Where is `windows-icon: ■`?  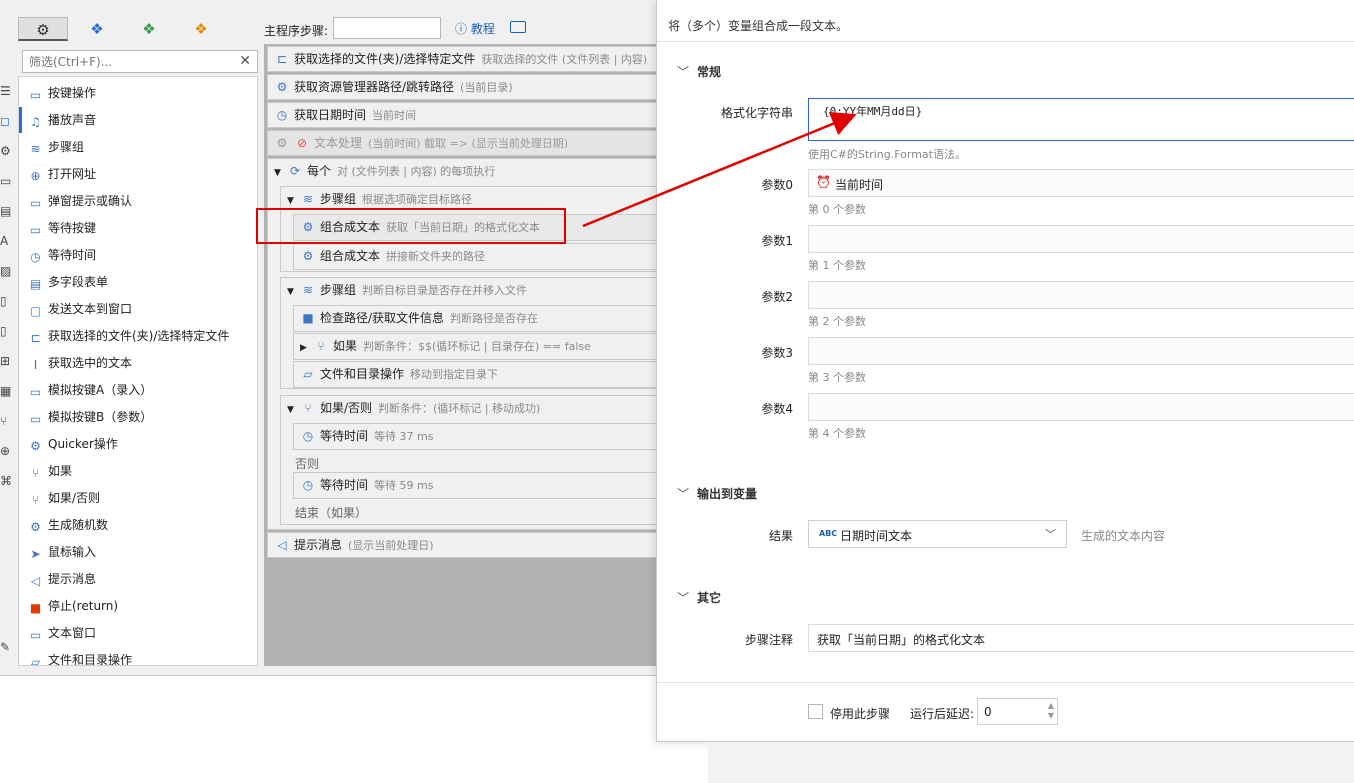
windows-icon: ■ is located at coordinates (308, 318).